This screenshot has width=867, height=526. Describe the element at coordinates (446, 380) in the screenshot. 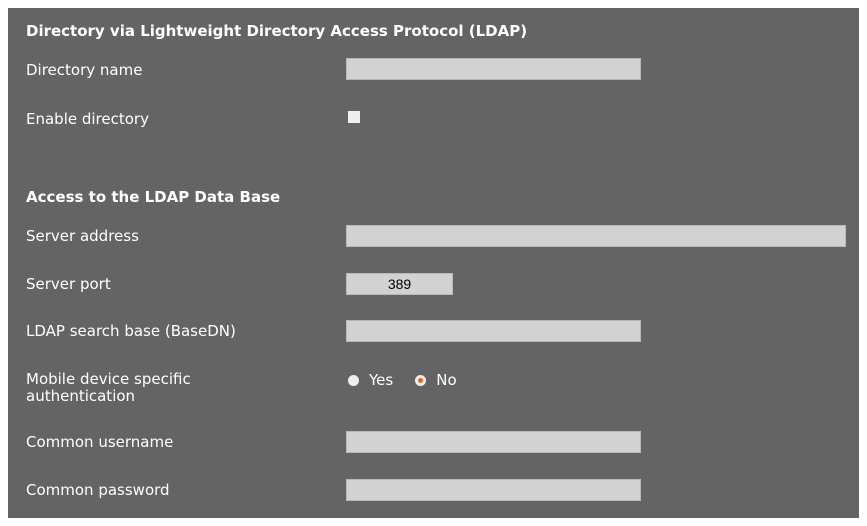

I see `mobile-auth-no-label: No` at that location.